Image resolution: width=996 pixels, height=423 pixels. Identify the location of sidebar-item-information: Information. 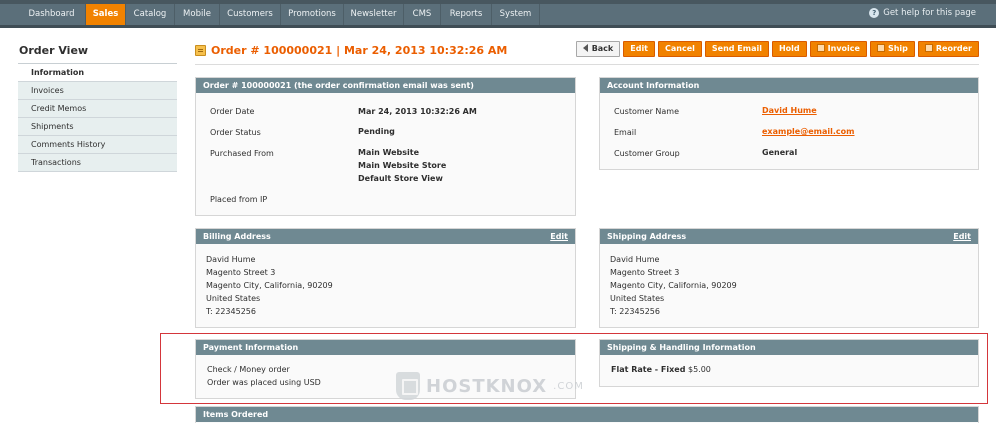
(97, 73).